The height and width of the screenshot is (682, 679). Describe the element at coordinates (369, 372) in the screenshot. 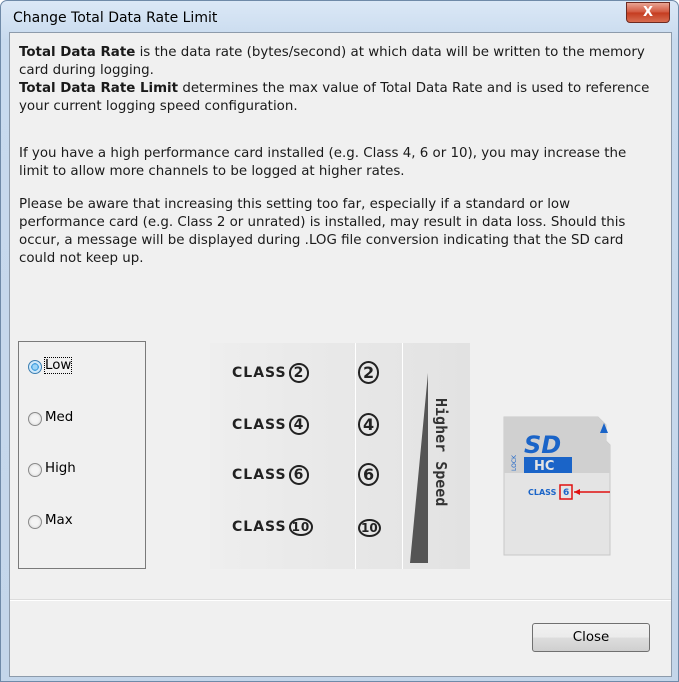

I see `class-2-symbol: 2` at that location.